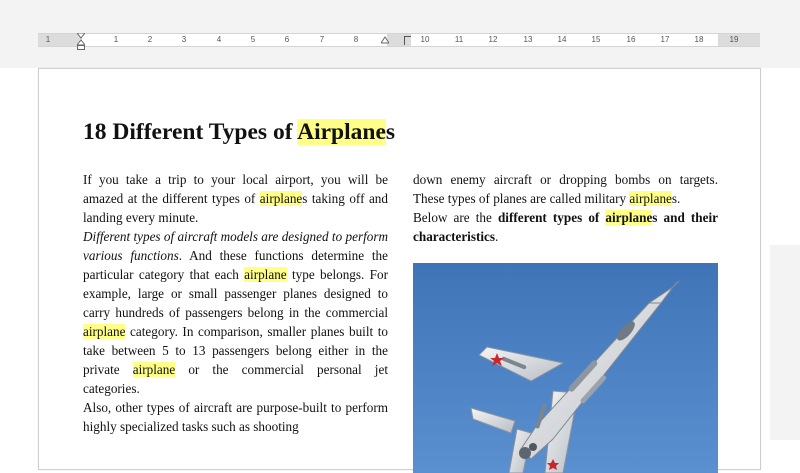 This screenshot has height=473, width=800. What do you see at coordinates (665, 39) in the screenshot?
I see `ruler-label: 17` at bounding box center [665, 39].